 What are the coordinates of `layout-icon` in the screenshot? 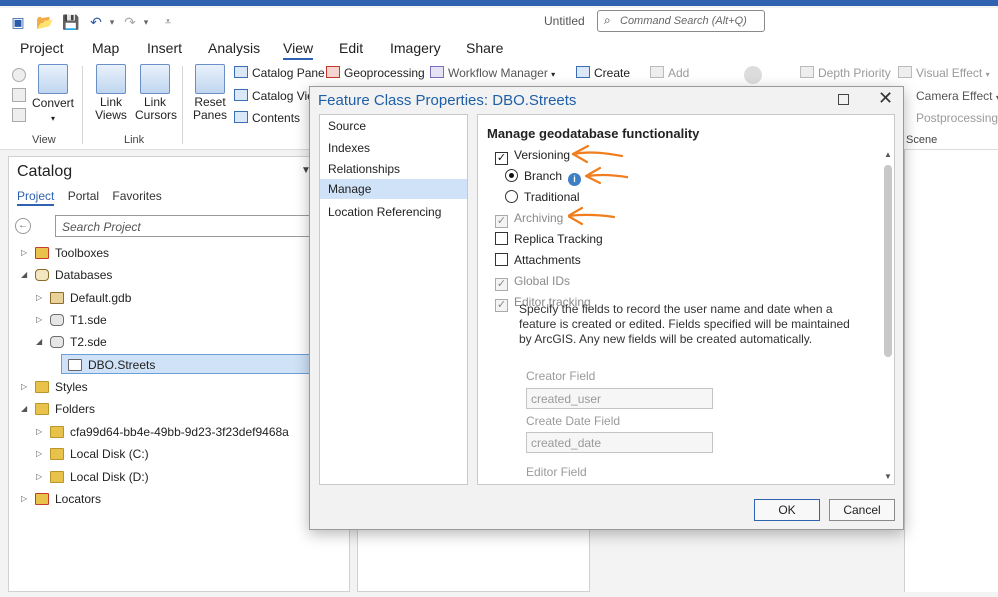 It's located at (19, 115).